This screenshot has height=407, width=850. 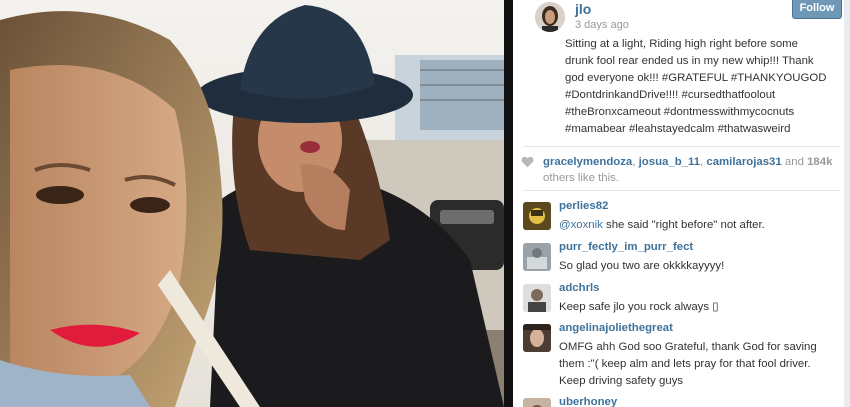 I want to click on comment-item: uberhoney, so click(x=683, y=401).